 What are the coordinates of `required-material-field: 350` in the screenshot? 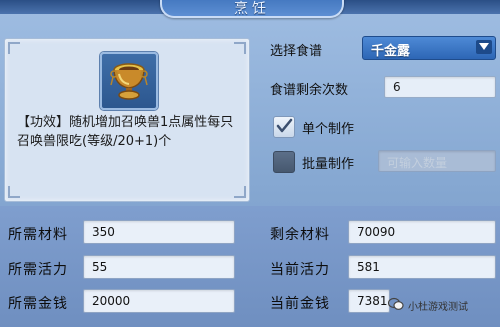 It's located at (159, 232).